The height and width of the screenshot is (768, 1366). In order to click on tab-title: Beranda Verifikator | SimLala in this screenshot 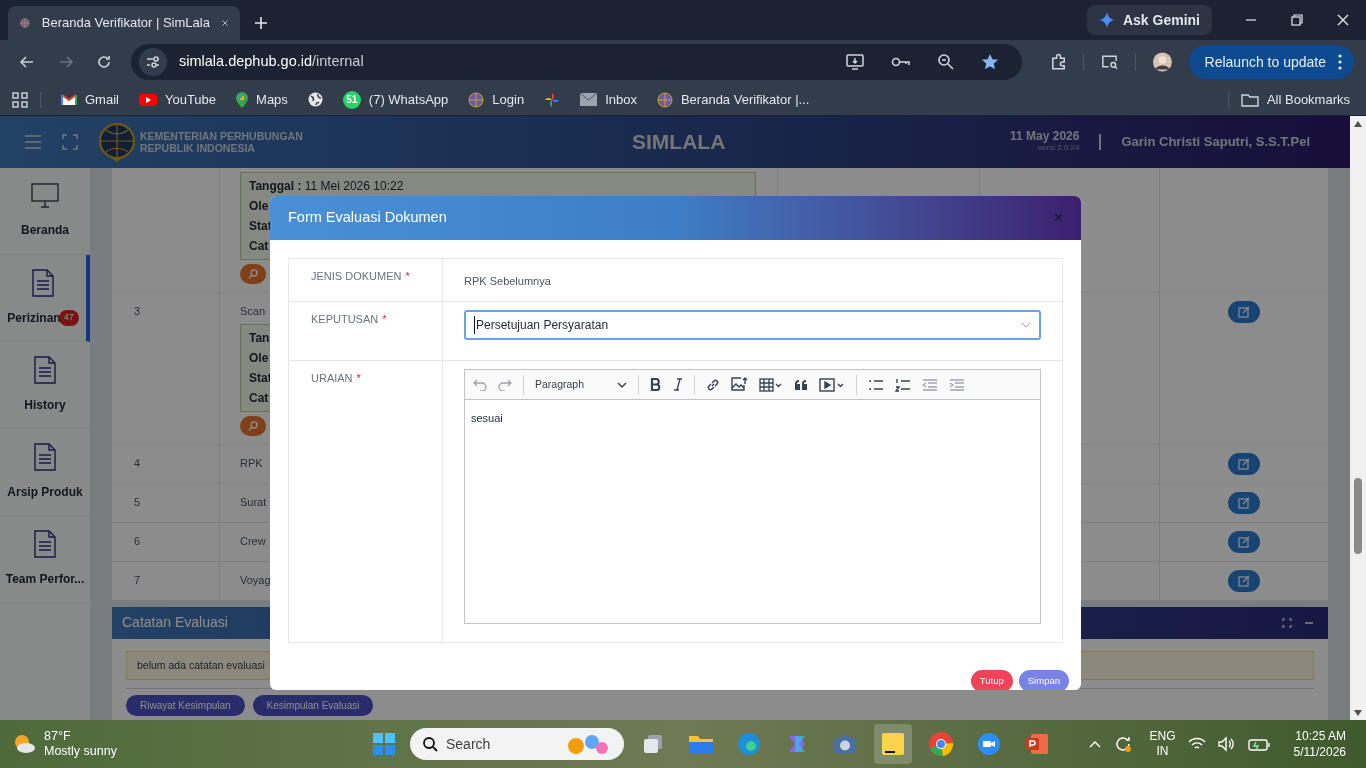, I will do `click(125, 23)`.